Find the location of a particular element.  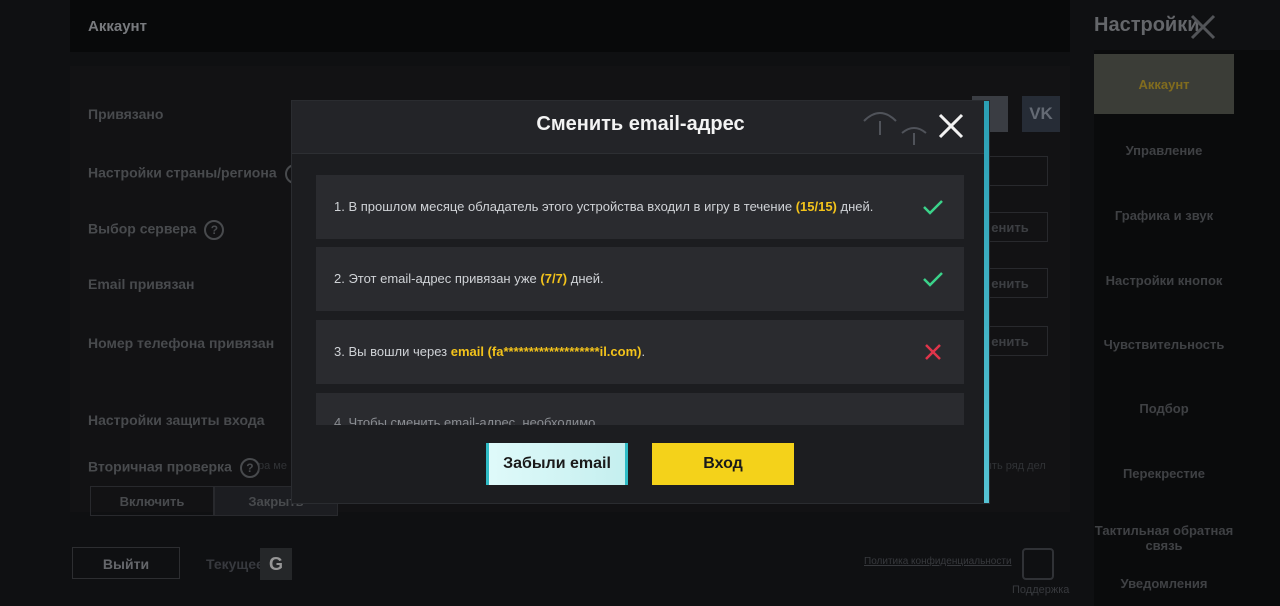

close-icon is located at coordinates (951, 126).